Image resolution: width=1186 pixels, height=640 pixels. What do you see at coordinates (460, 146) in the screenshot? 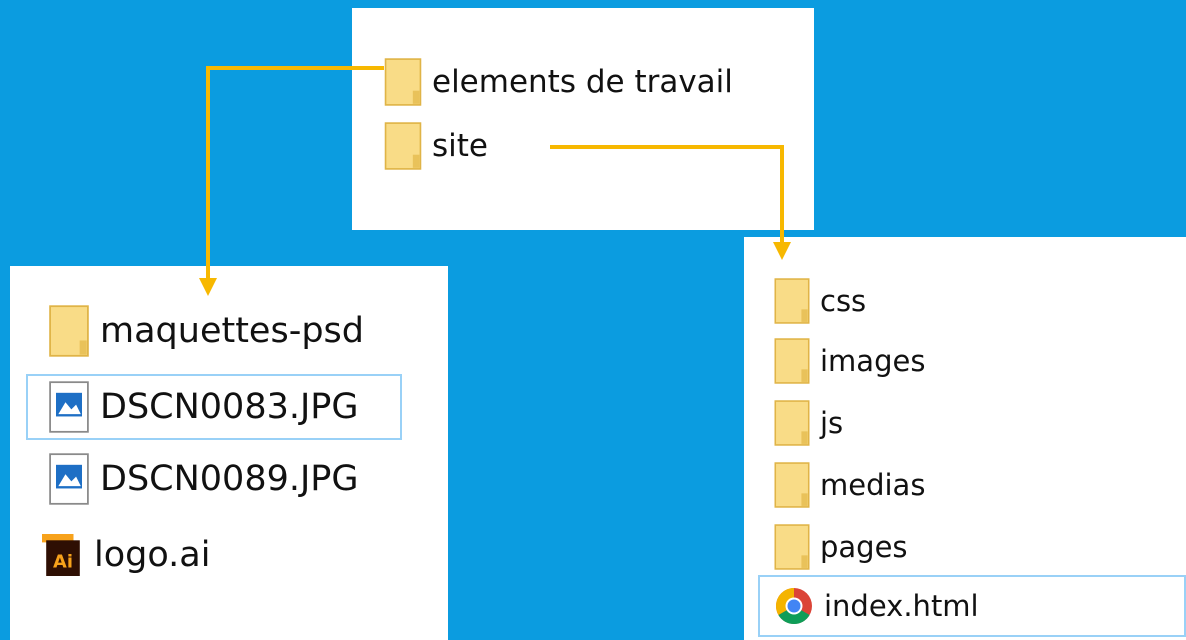
I see `item-label: site` at bounding box center [460, 146].